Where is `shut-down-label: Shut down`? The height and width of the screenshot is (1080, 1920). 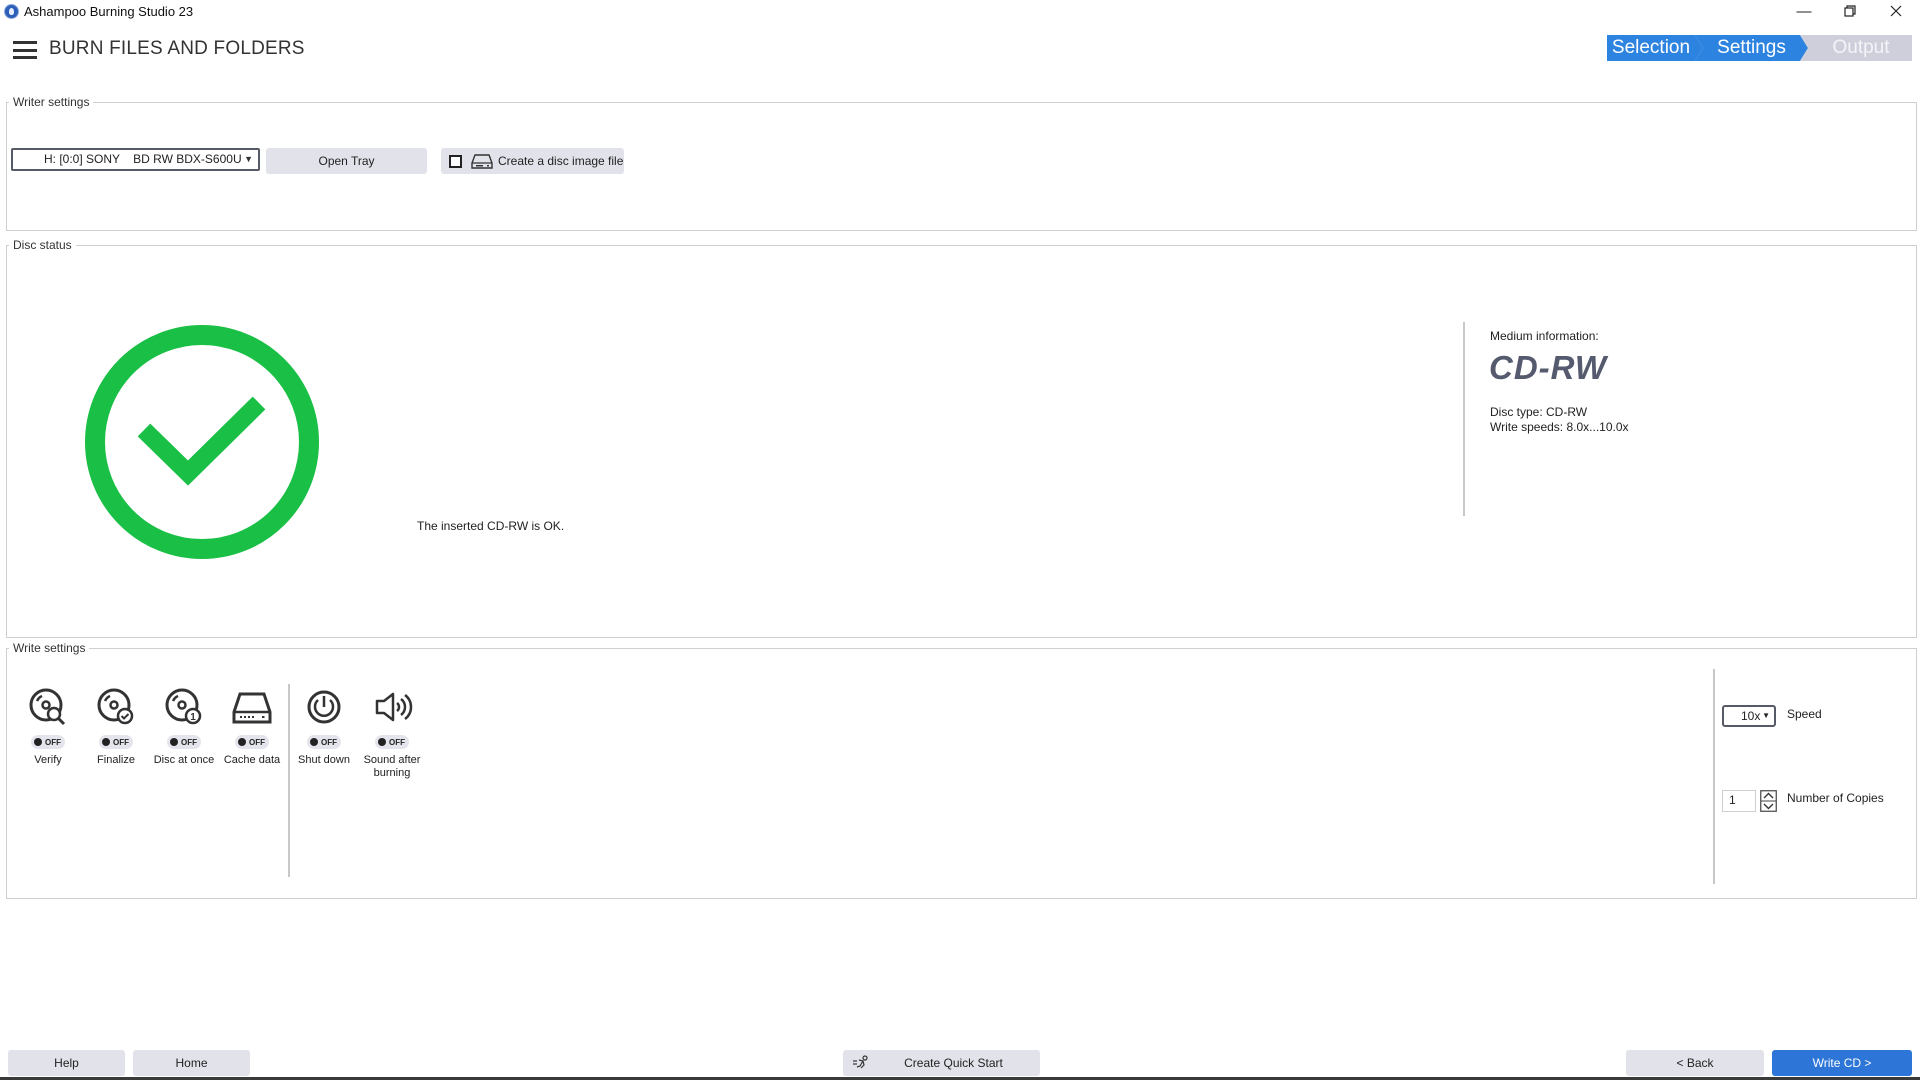
shut-down-label: Shut down is located at coordinates (324, 760).